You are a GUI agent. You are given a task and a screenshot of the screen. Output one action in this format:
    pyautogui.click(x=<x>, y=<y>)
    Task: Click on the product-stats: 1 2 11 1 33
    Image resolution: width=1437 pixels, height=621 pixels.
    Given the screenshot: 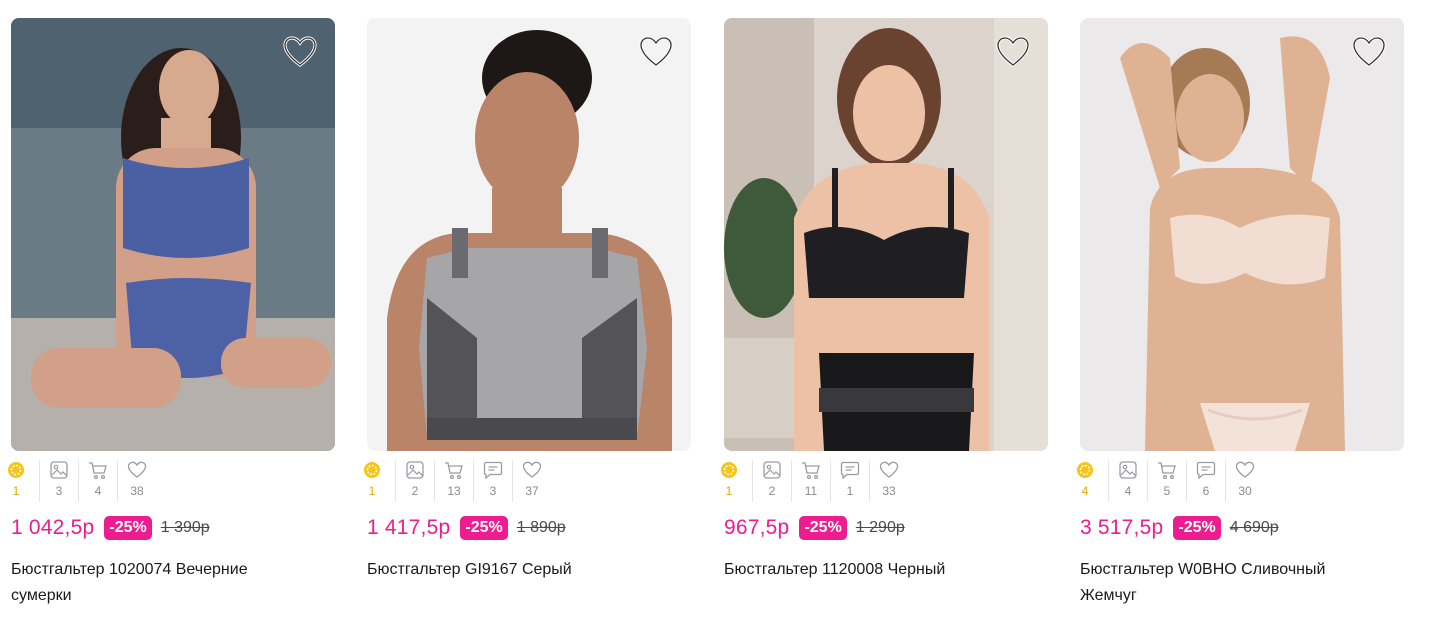 What is the action you would take?
    pyautogui.click(x=884, y=481)
    